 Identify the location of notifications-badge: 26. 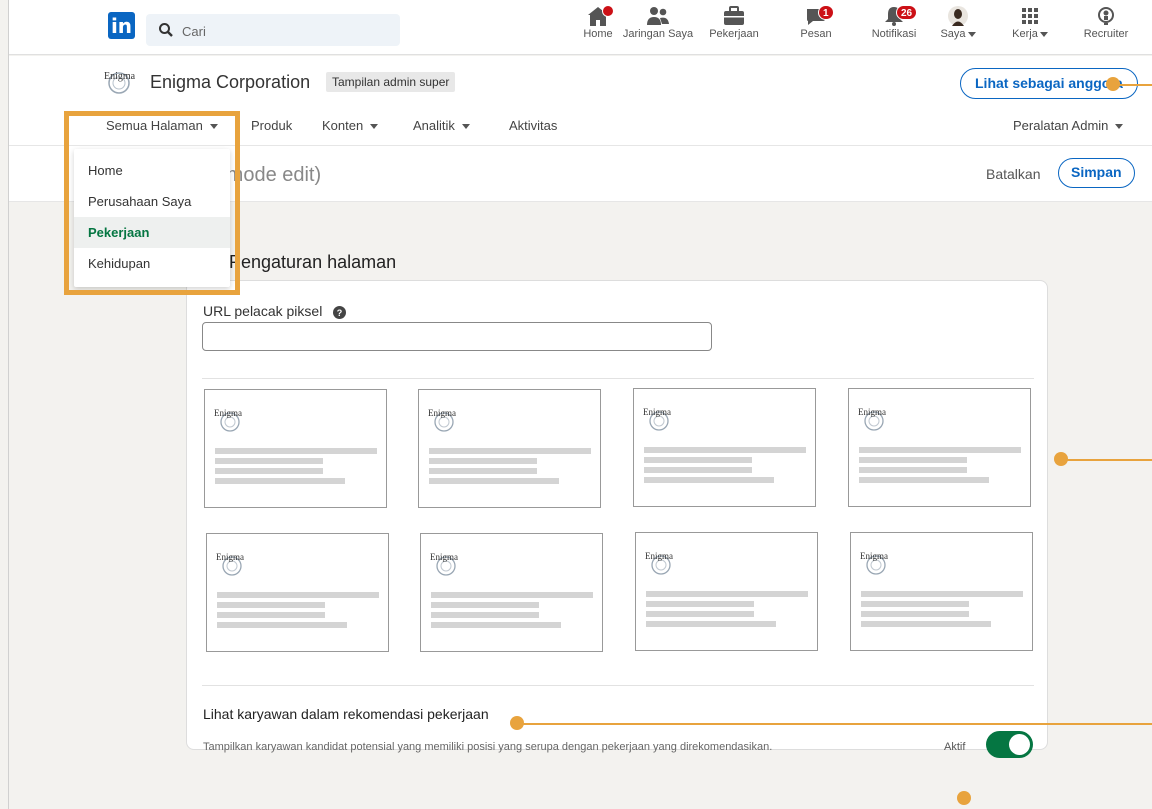
(907, 12).